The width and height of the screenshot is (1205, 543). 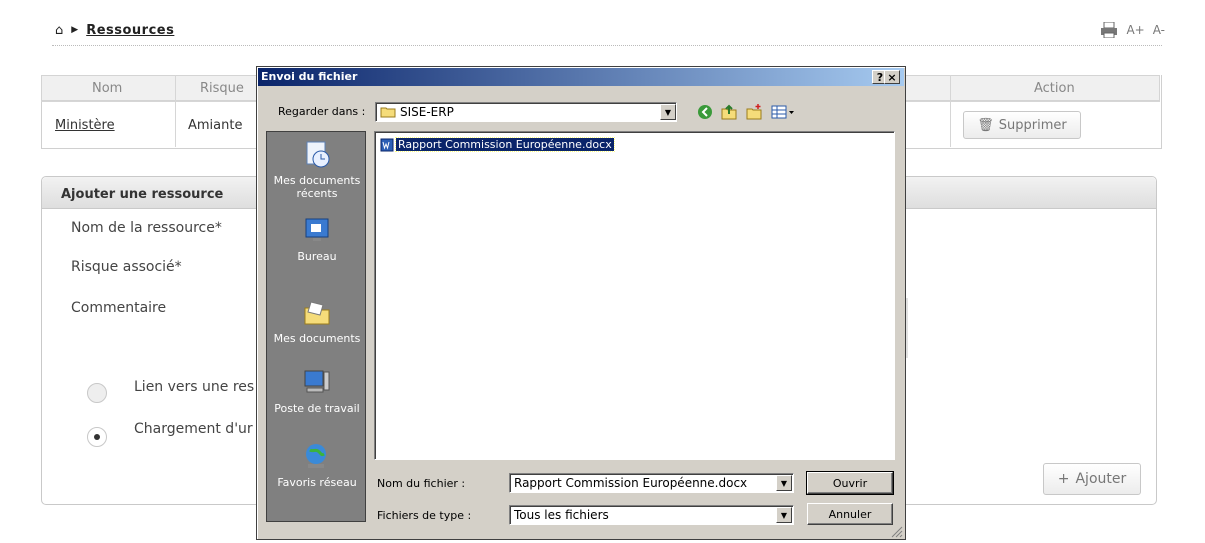 I want to click on font-increase-button: A+, so click(x=1135, y=30).